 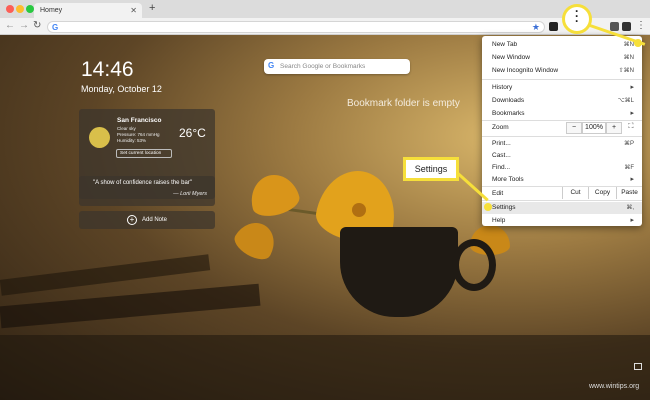 I want to click on menu-item-bookmarks: Bookmarks, so click(x=508, y=113).